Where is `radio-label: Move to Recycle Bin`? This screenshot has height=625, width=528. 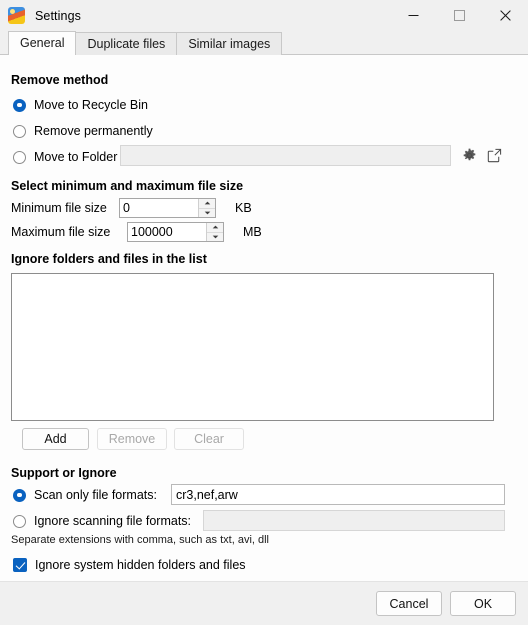
radio-label: Move to Recycle Bin is located at coordinates (91, 105).